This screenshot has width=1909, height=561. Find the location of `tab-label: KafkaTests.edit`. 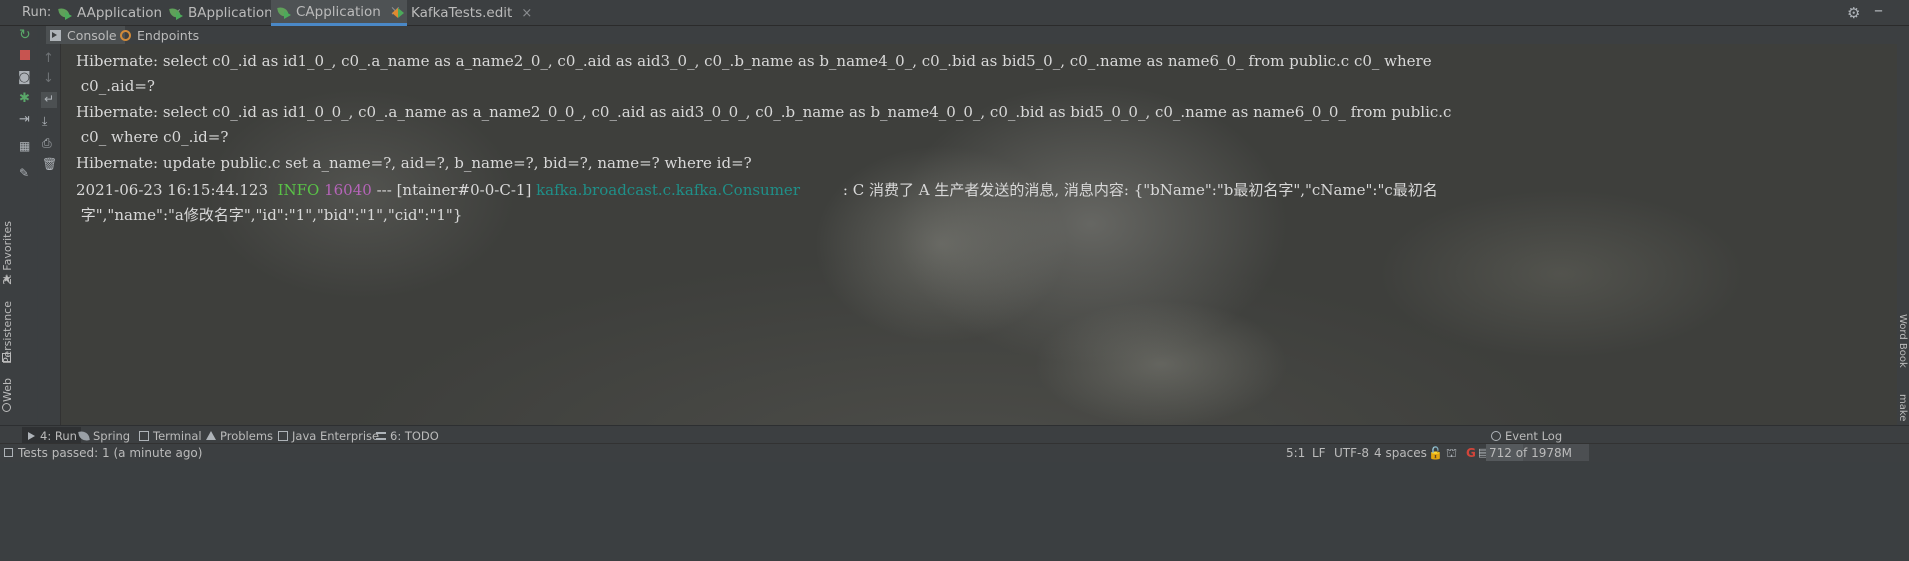

tab-label: KafkaTests.edit is located at coordinates (462, 13).